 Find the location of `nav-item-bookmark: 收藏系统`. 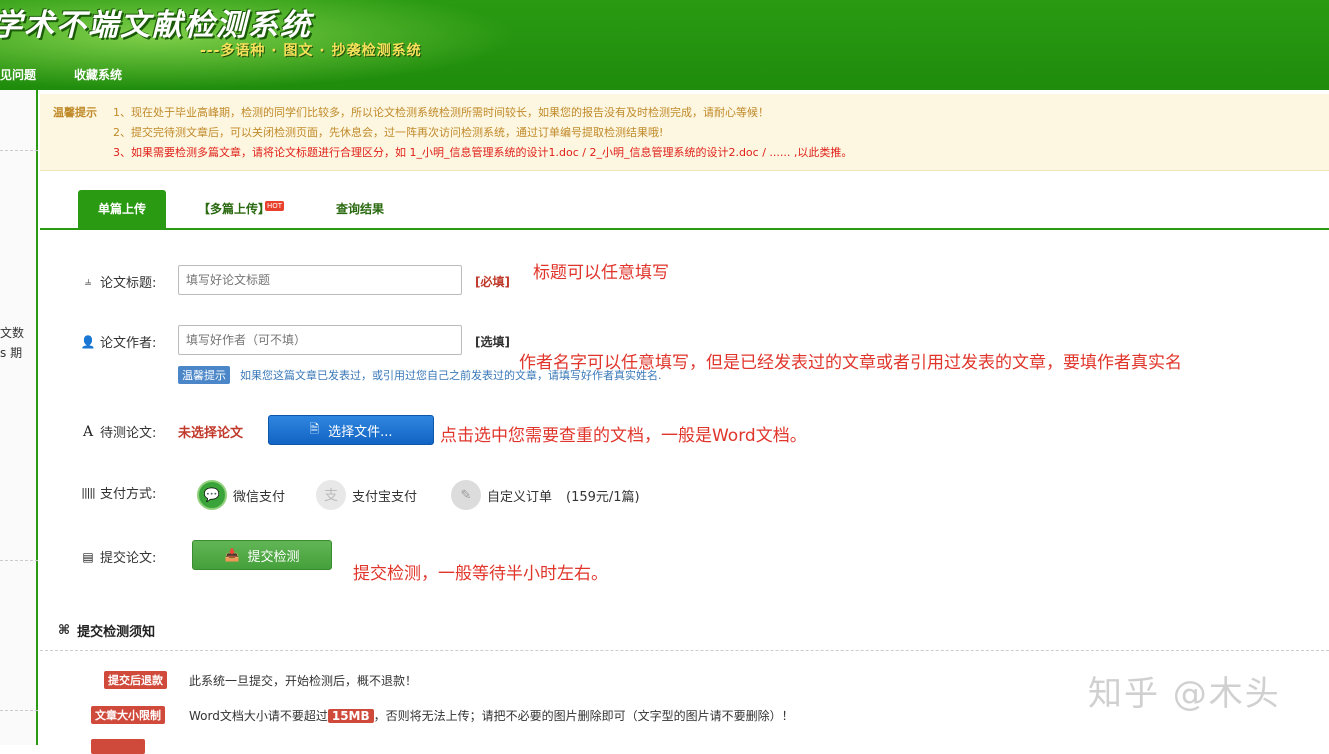

nav-item-bookmark: 收藏系统 is located at coordinates (98, 74).